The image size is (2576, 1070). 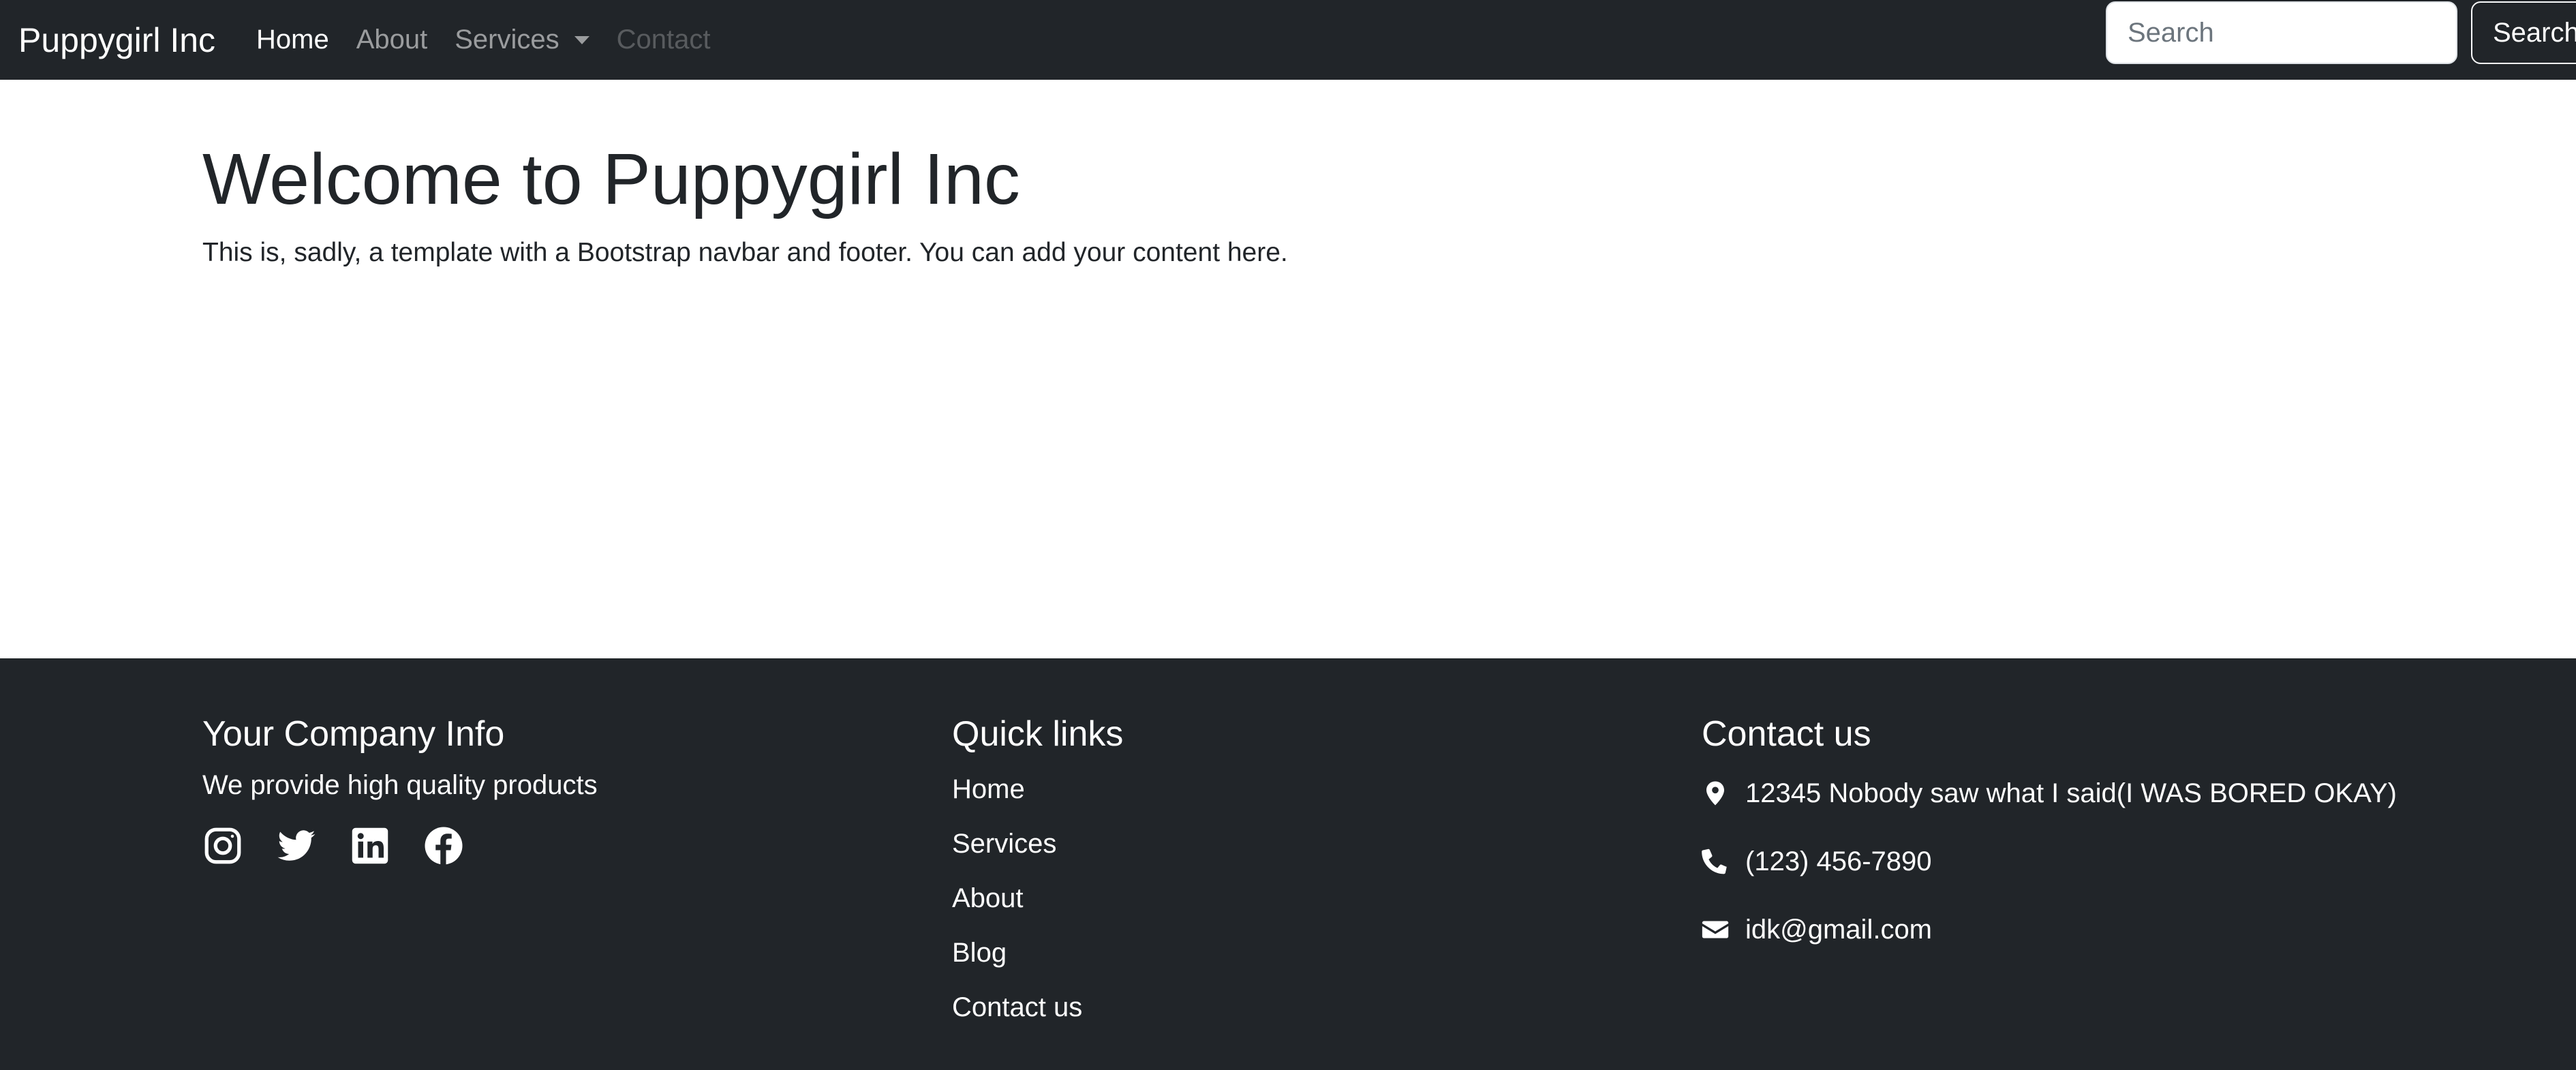 What do you see at coordinates (370, 845) in the screenshot?
I see `linkedin-icon` at bounding box center [370, 845].